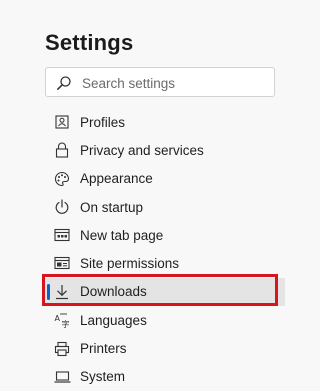 Image resolution: width=320 pixels, height=391 pixels. I want to click on svg-text: 字, so click(65, 323).